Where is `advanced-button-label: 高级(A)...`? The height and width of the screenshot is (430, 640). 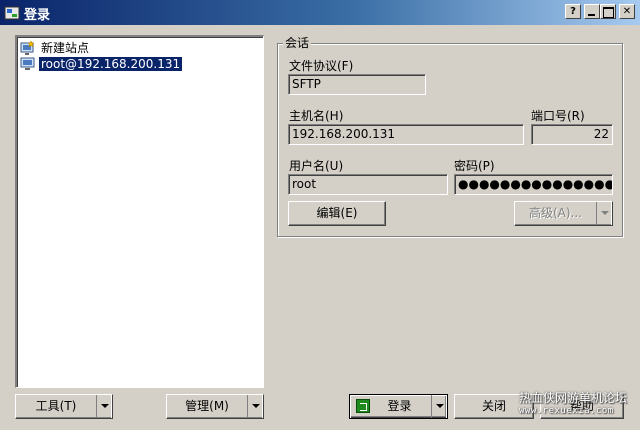
advanced-button-label: 高级(A)... is located at coordinates (555, 213).